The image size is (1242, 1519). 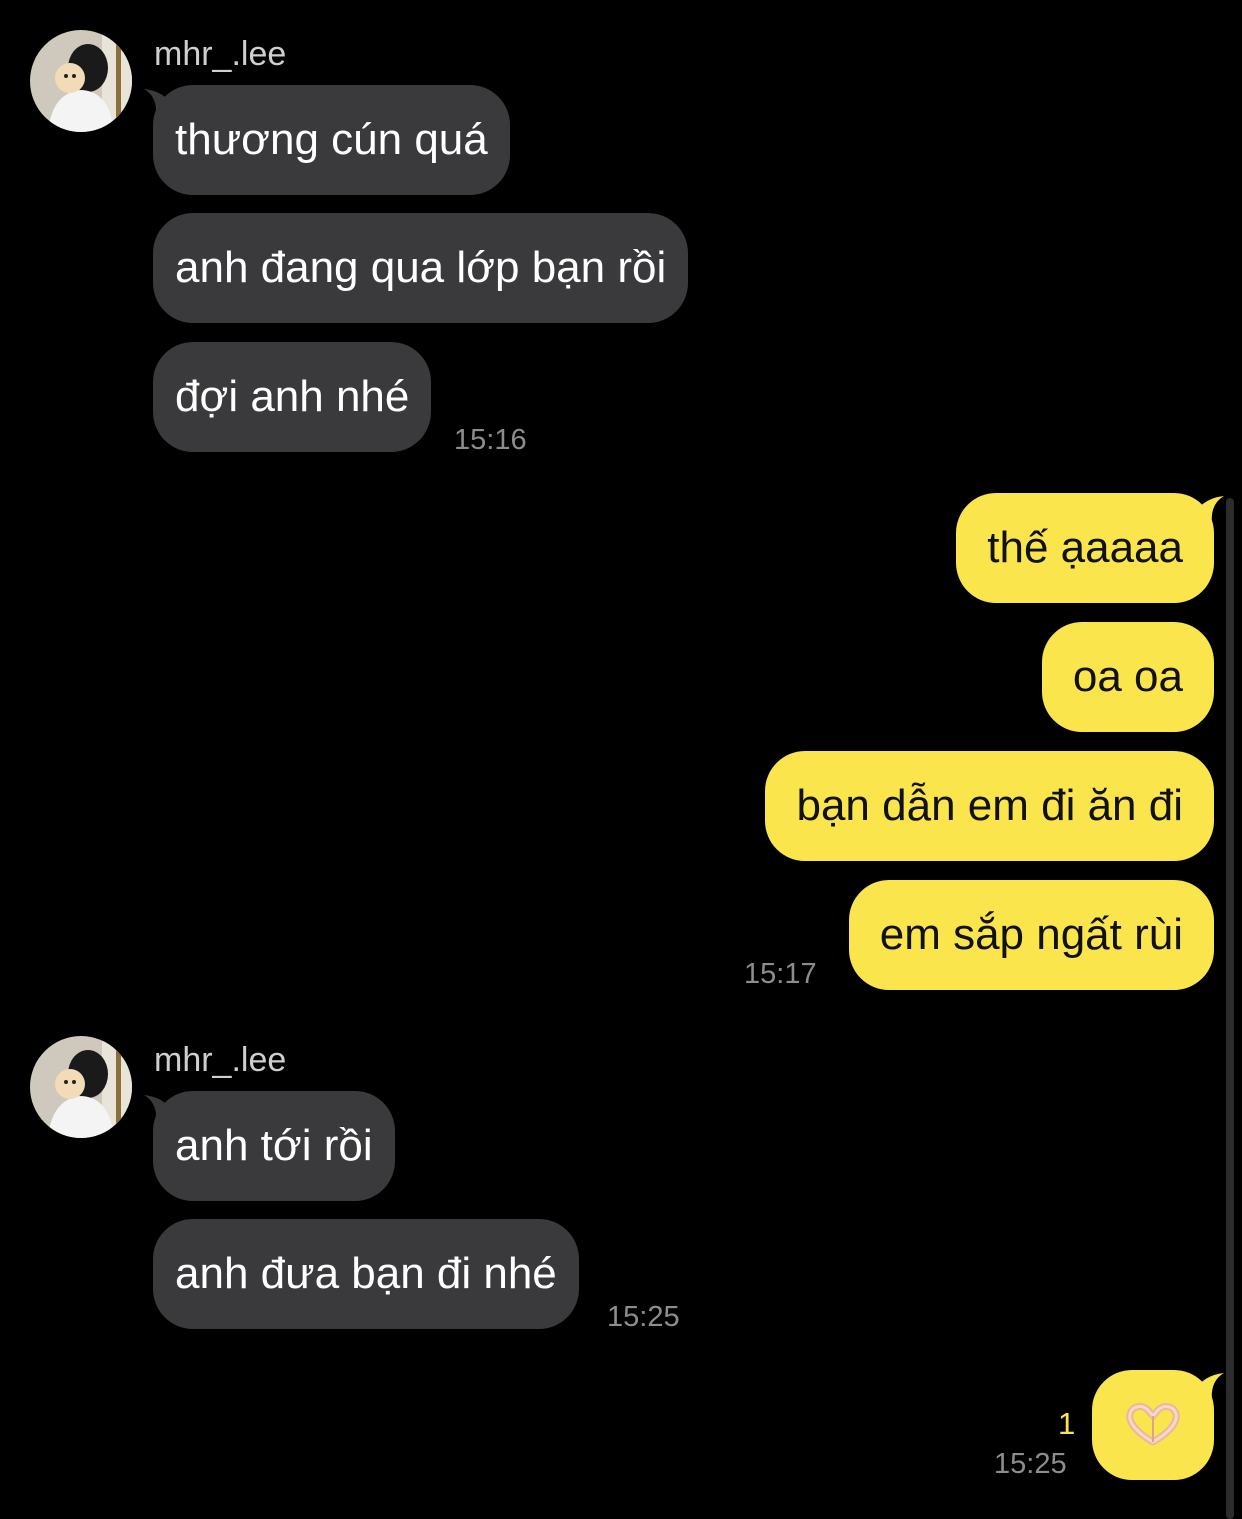 I want to click on heart-hands-icon, so click(x=1153, y=1424).